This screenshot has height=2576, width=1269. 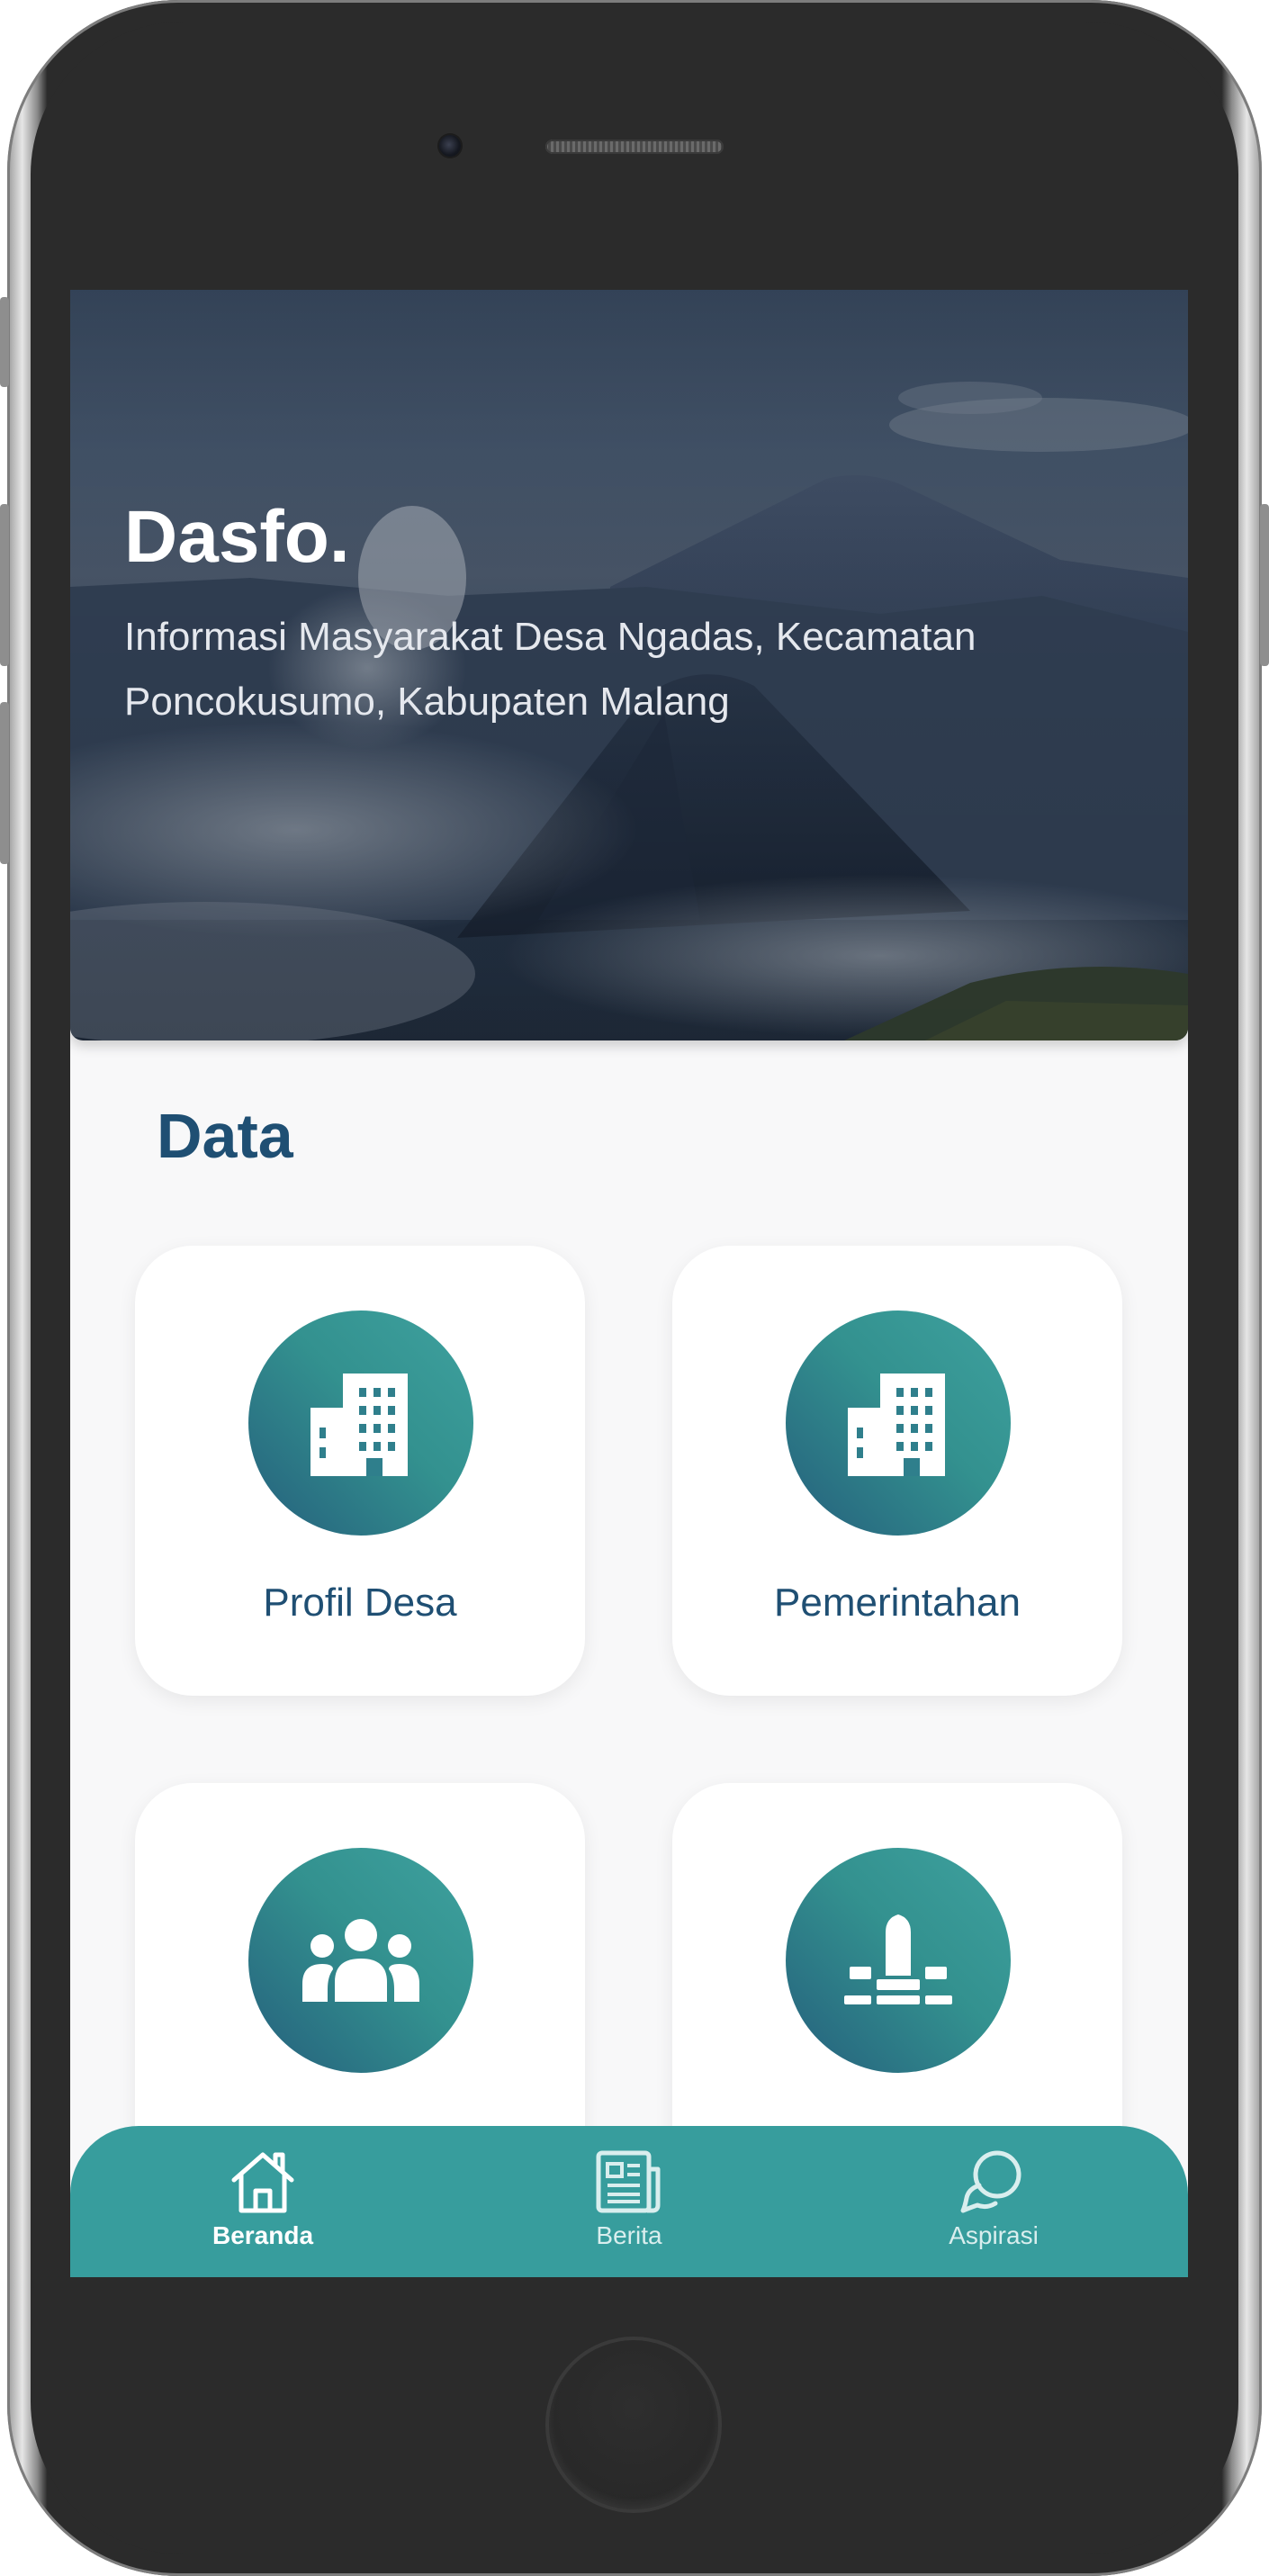 I want to click on card-profil-desa: Profil Desa, so click(x=360, y=1471).